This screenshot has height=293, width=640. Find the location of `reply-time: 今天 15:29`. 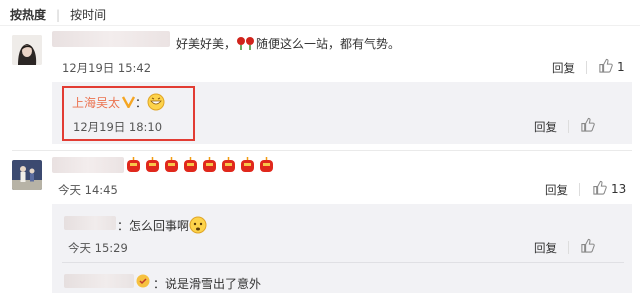

reply-time: 今天 15:29 is located at coordinates (98, 248).